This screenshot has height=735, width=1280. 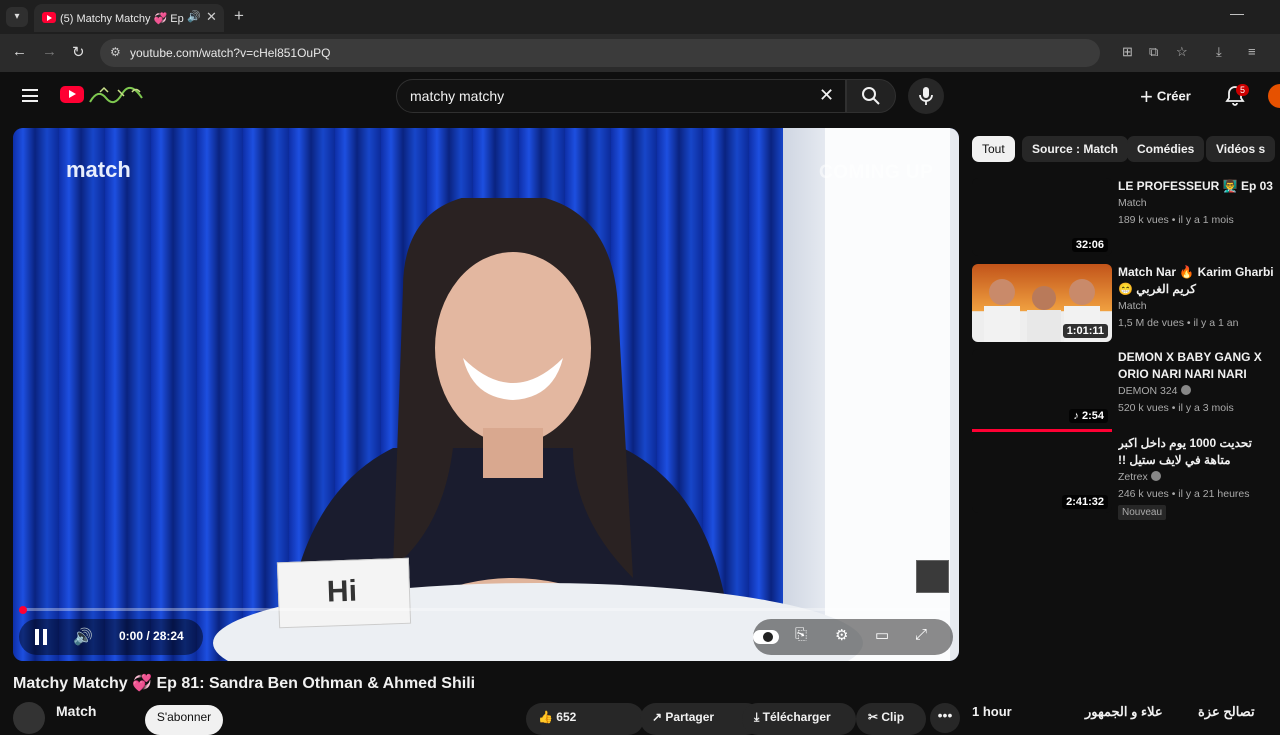 What do you see at coordinates (993, 149) in the screenshot?
I see `chip-all: Tout` at bounding box center [993, 149].